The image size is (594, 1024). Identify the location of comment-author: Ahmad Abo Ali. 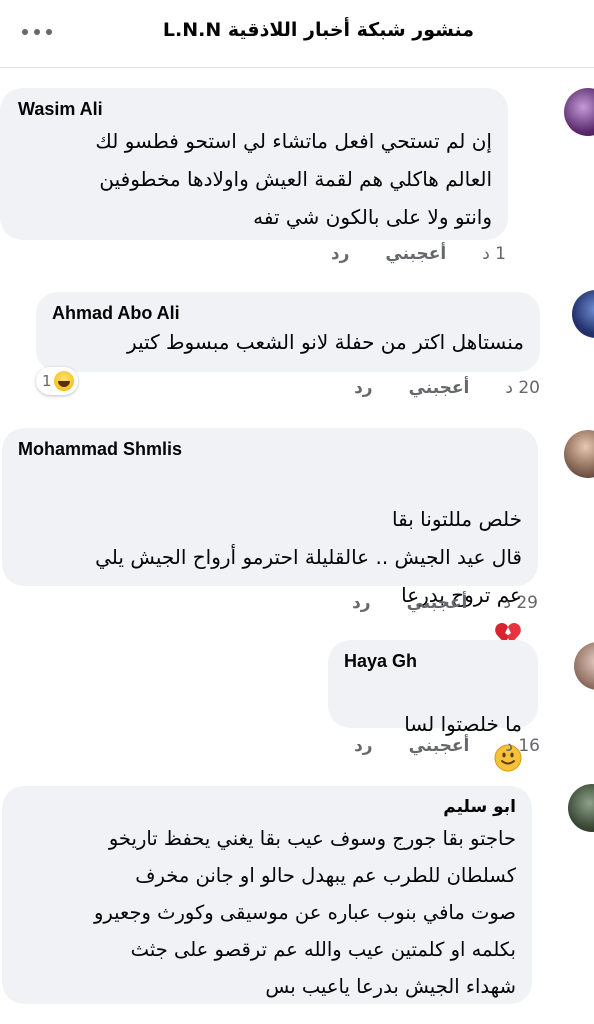
(288, 313).